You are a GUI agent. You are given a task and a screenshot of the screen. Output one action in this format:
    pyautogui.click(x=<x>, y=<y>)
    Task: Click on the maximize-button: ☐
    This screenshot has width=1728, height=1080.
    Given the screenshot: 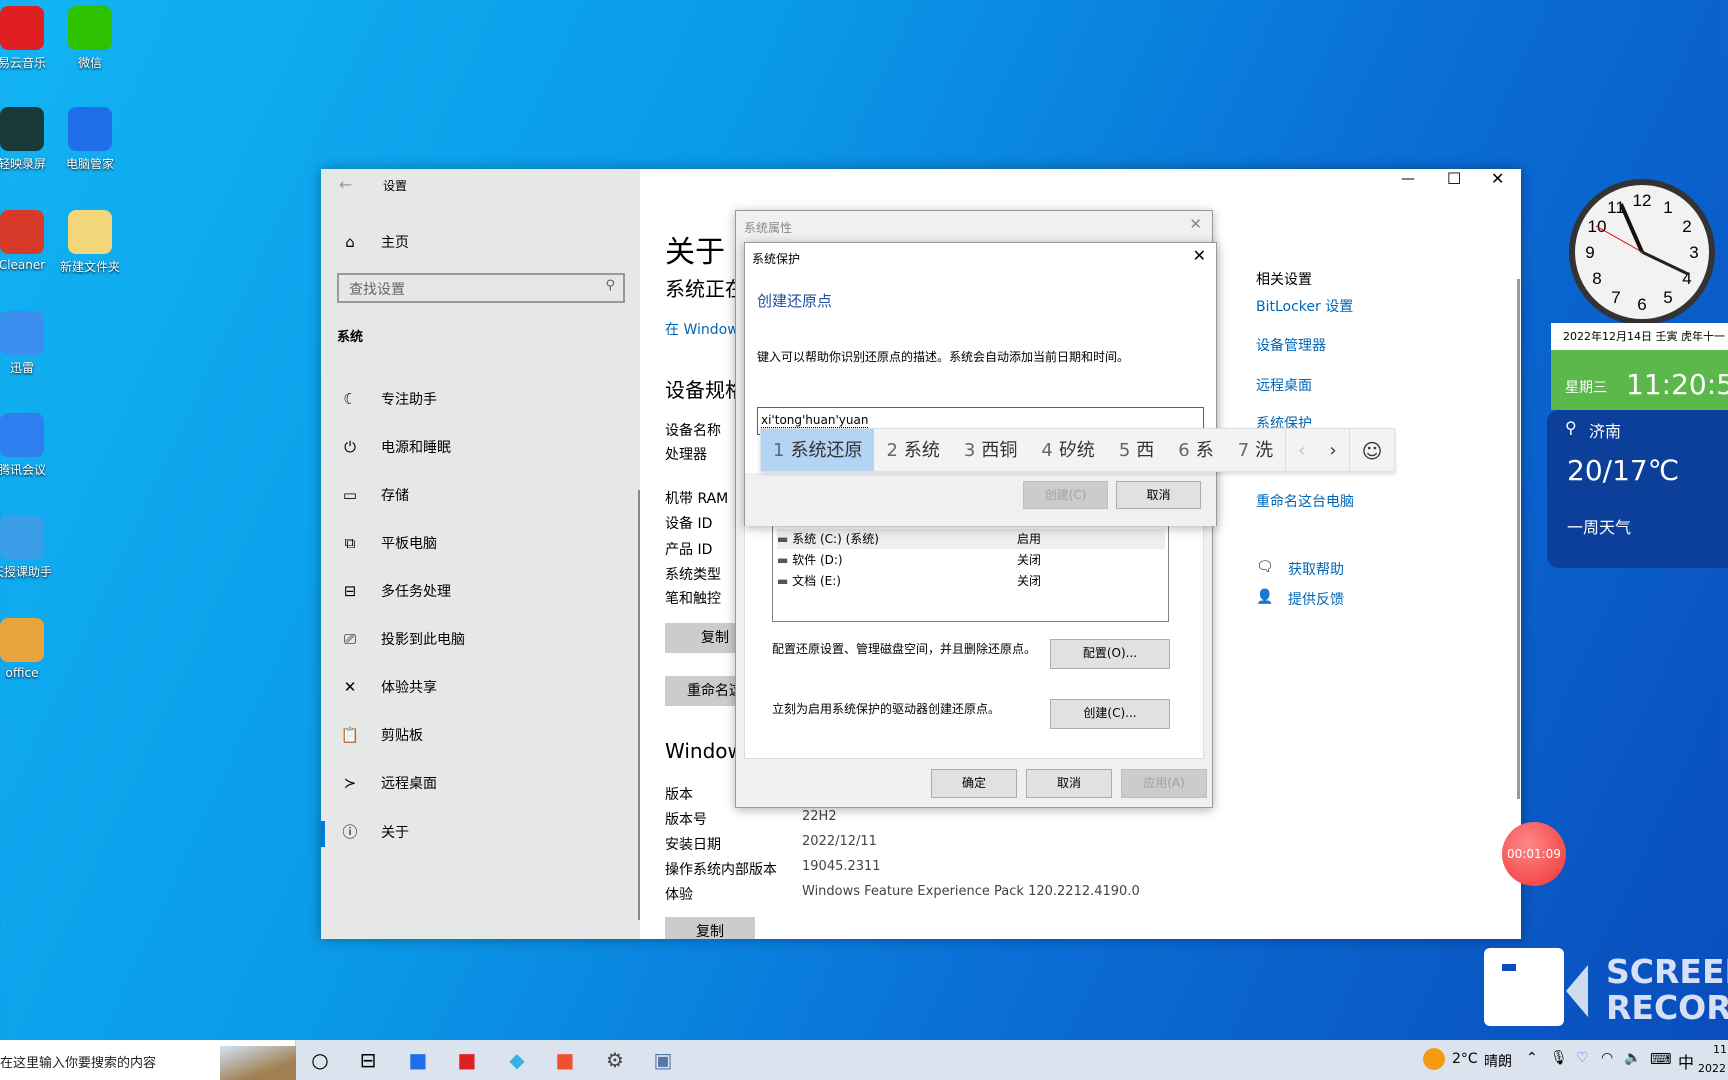 What is the action you would take?
    pyautogui.click(x=1454, y=178)
    